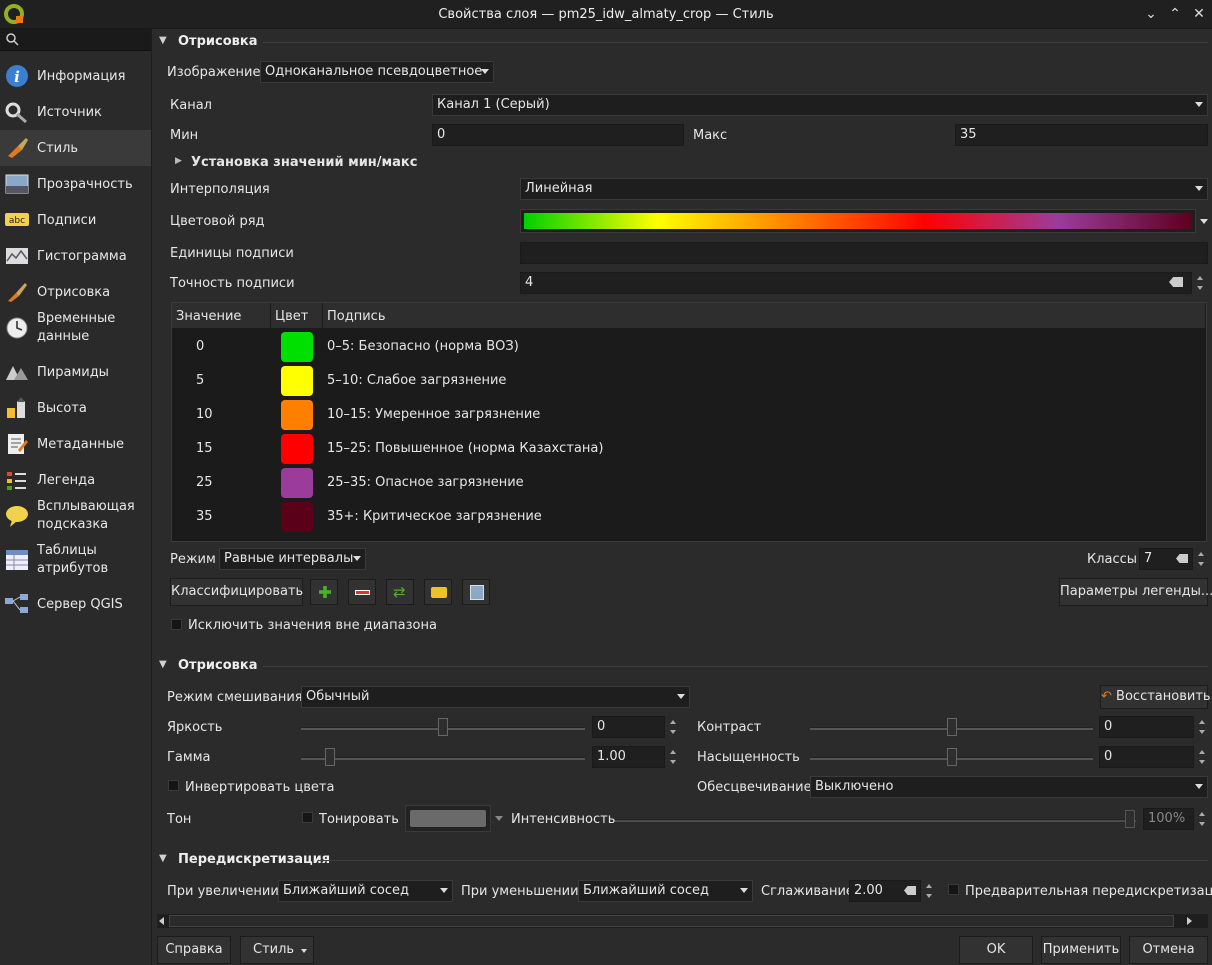 Image resolution: width=1212 pixels, height=965 pixels. What do you see at coordinates (996, 950) in the screenshot?
I see `ok-button: OK` at bounding box center [996, 950].